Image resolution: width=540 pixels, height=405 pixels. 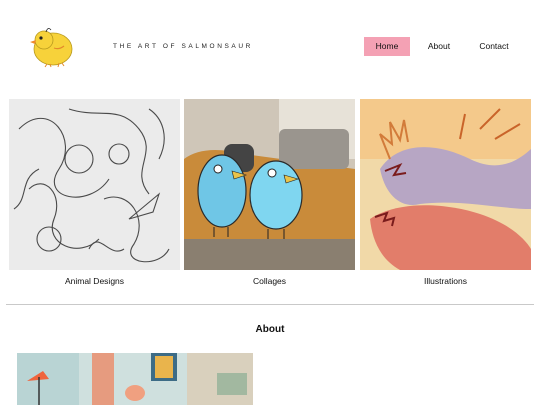 What do you see at coordinates (439, 46) in the screenshot?
I see `nav-about-link: About` at bounding box center [439, 46].